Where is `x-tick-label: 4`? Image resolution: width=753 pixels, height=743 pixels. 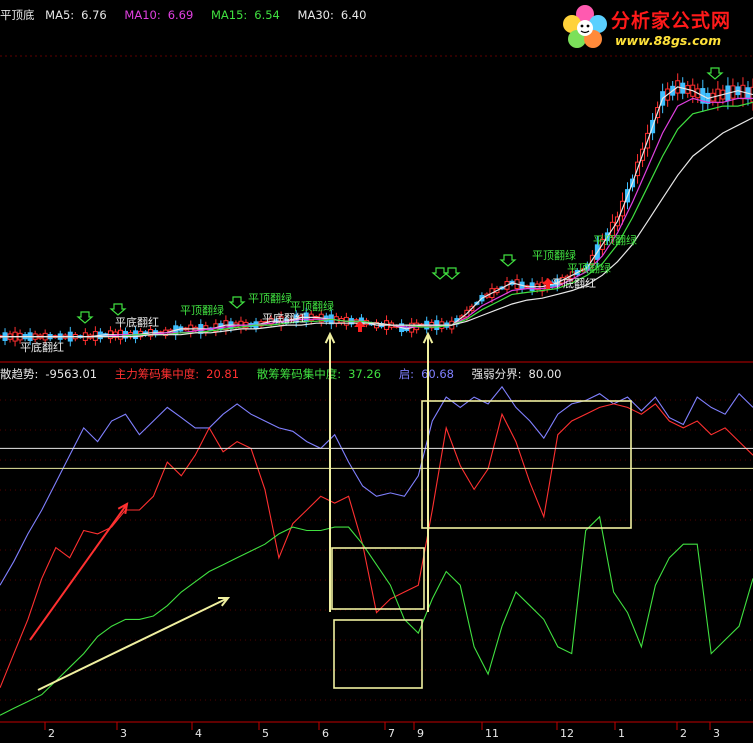
x-tick-label: 4 is located at coordinates (198, 733).